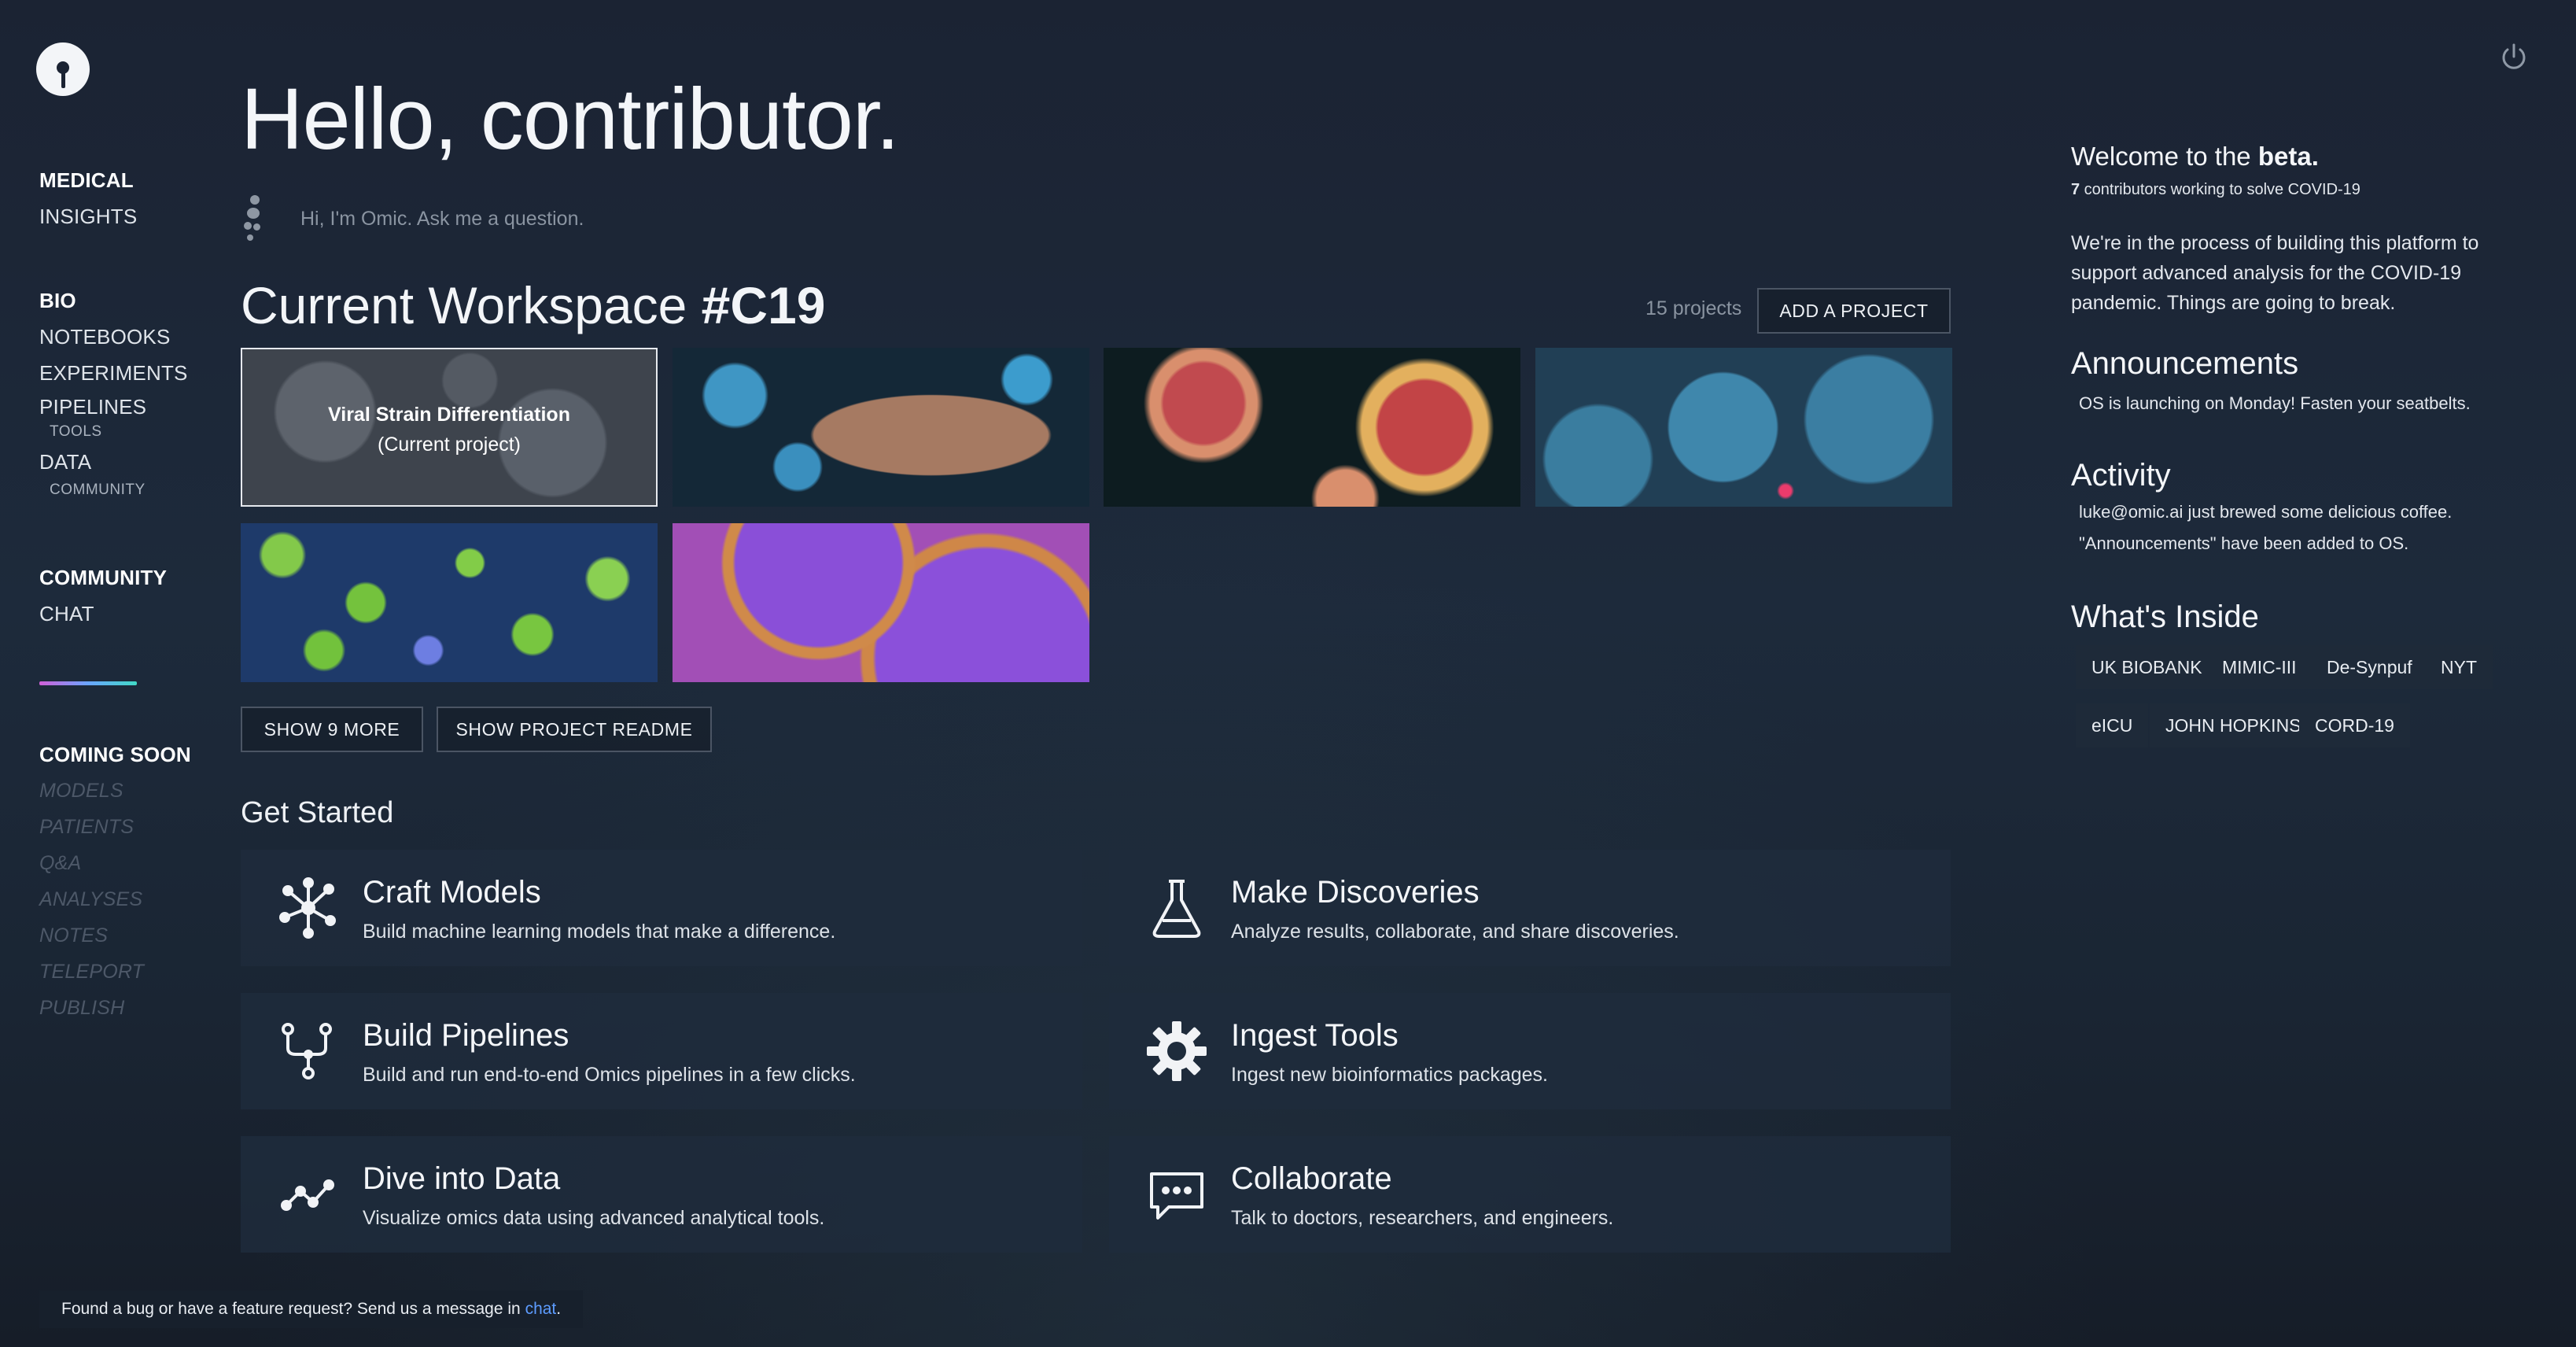 Image resolution: width=2576 pixels, height=1347 pixels. I want to click on dataset-chip-mimic: MIMIC-III, so click(2259, 667).